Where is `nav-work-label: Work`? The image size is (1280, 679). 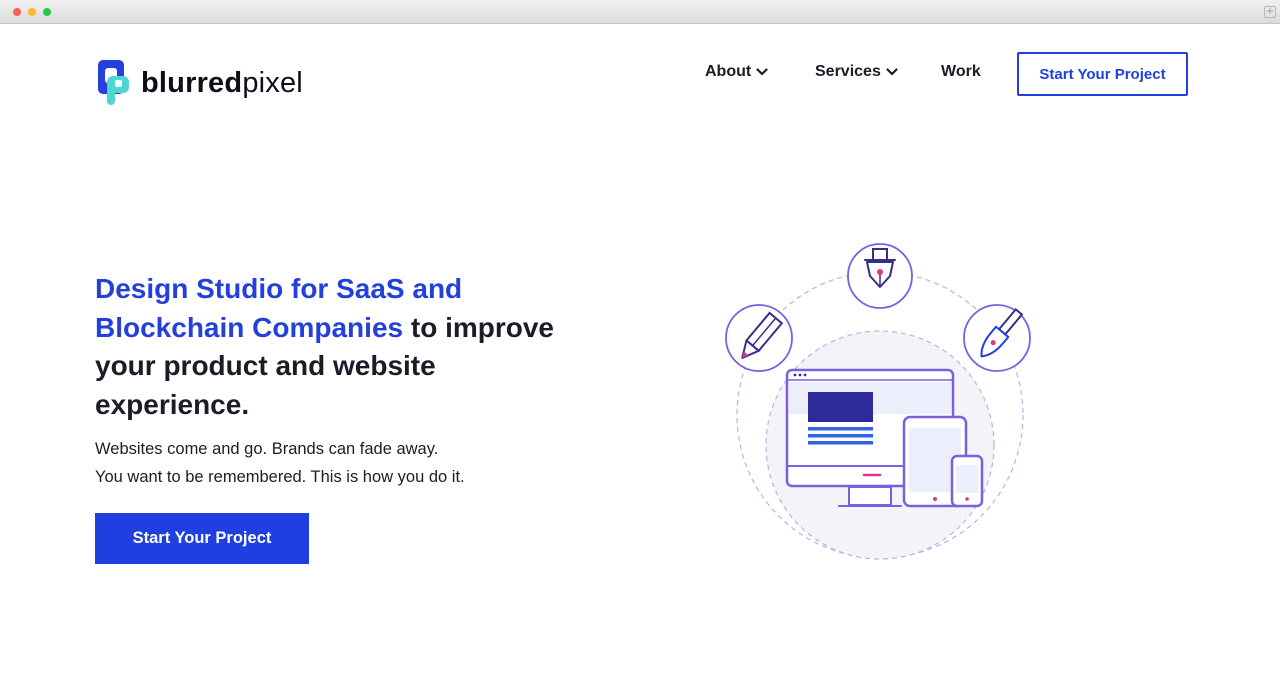
nav-work-label: Work is located at coordinates (961, 71).